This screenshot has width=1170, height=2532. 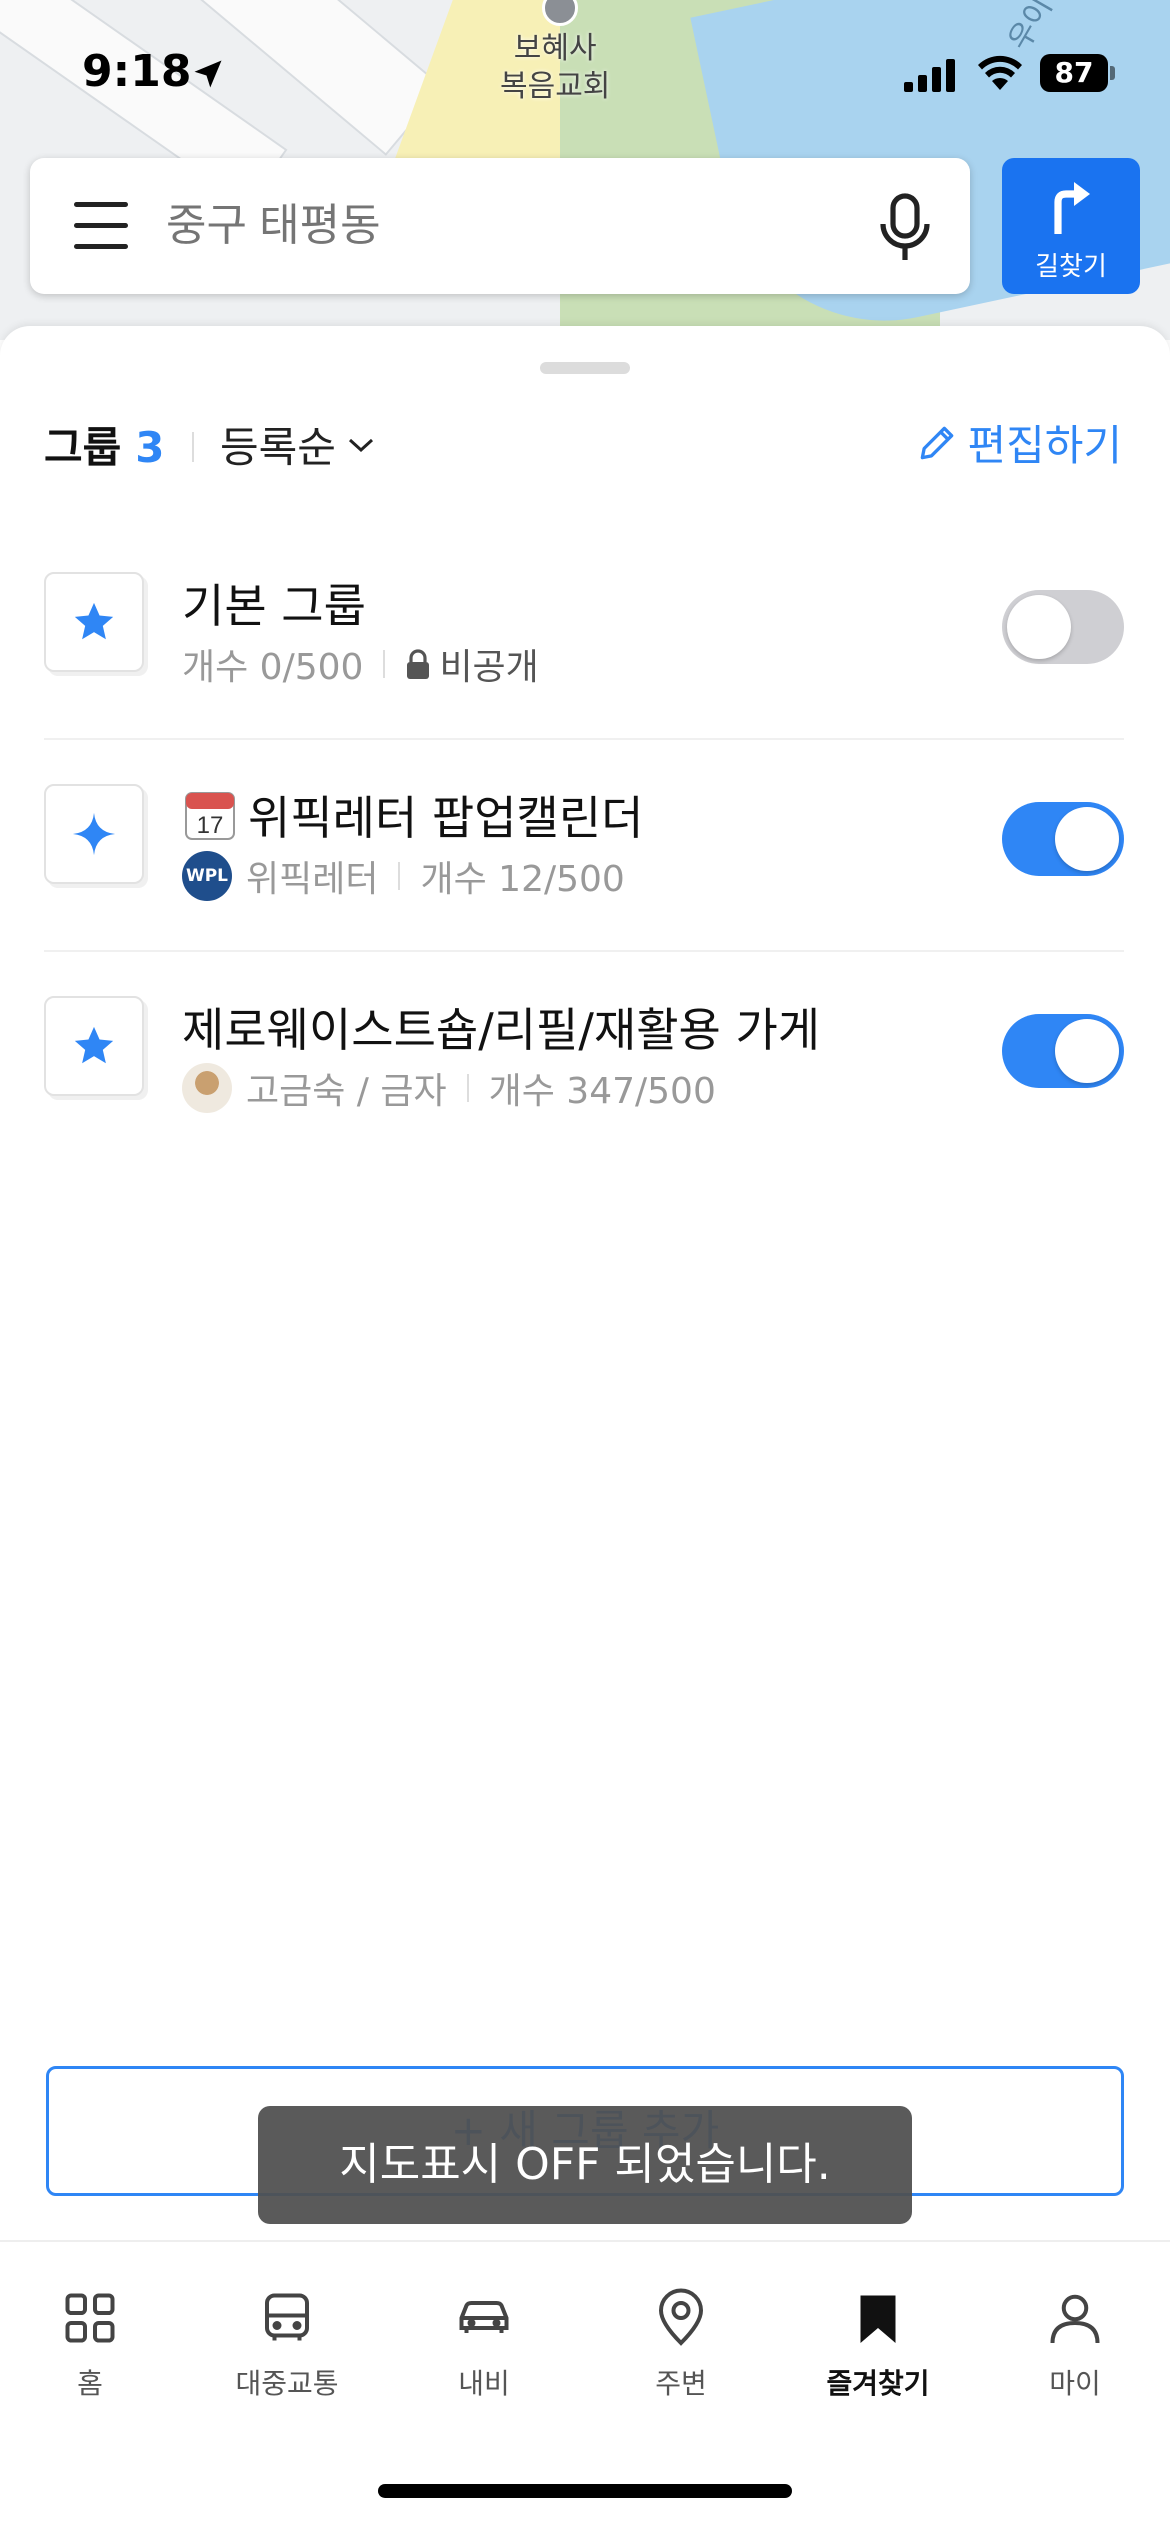 What do you see at coordinates (501, 1030) in the screenshot?
I see `group-title: 제로웨이스트숍/리필/재활용 가게` at bounding box center [501, 1030].